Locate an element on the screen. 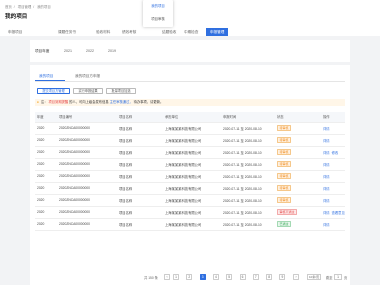 This screenshot has width=380, height=285. page-number-button: 1 is located at coordinates (176, 276).